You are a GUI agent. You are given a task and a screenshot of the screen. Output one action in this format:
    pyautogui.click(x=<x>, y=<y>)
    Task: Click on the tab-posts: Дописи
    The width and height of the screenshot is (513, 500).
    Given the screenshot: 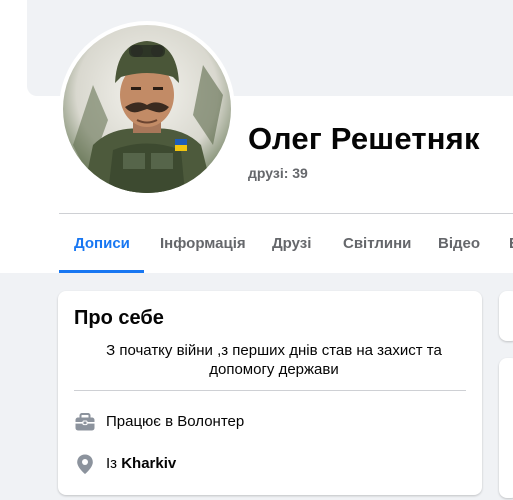 What is the action you would take?
    pyautogui.click(x=102, y=243)
    